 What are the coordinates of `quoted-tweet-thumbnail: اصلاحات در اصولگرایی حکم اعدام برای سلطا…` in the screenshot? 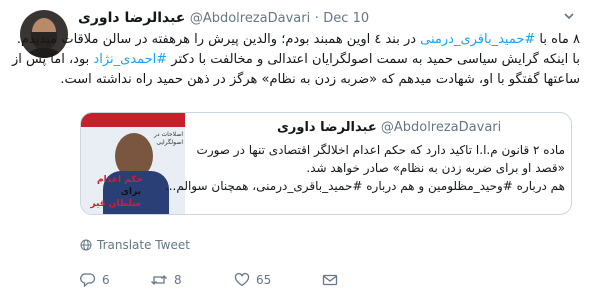 It's located at (133, 163).